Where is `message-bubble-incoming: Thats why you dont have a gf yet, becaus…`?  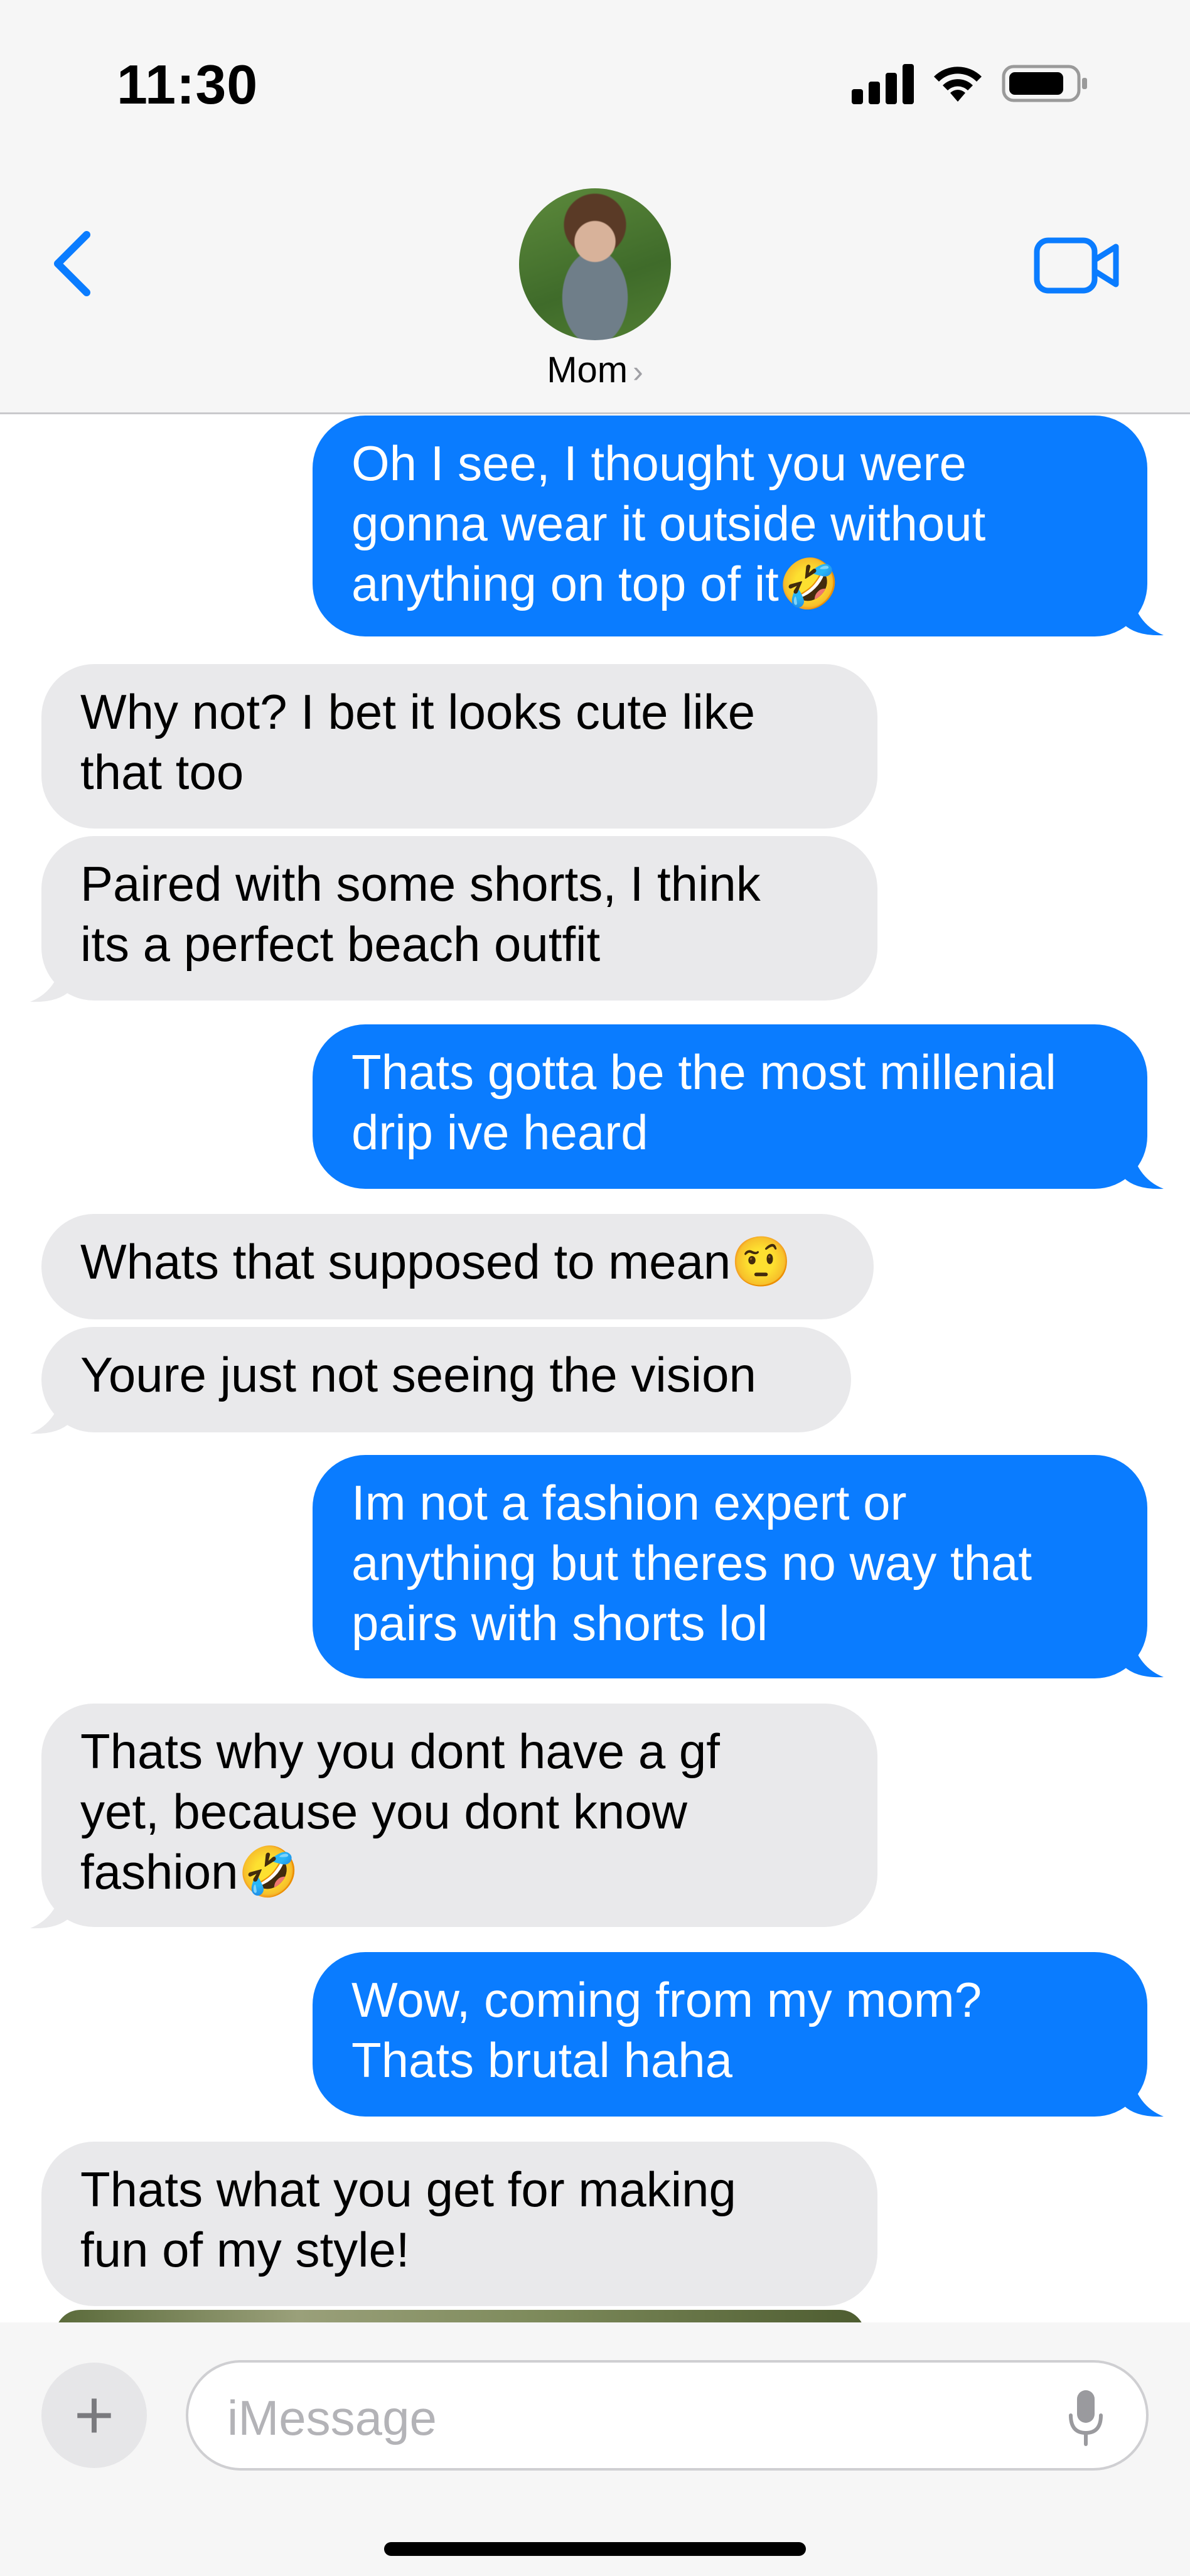 message-bubble-incoming: Thats why you dont have a gf yet, becaus… is located at coordinates (459, 1815).